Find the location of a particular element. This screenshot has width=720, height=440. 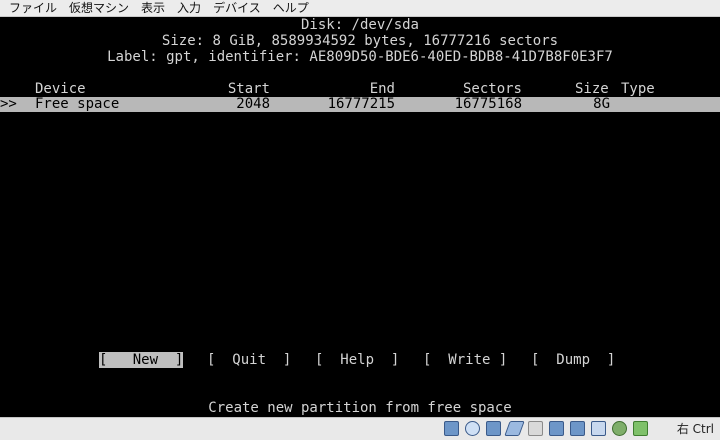

selection-marker: >> is located at coordinates (8, 104).